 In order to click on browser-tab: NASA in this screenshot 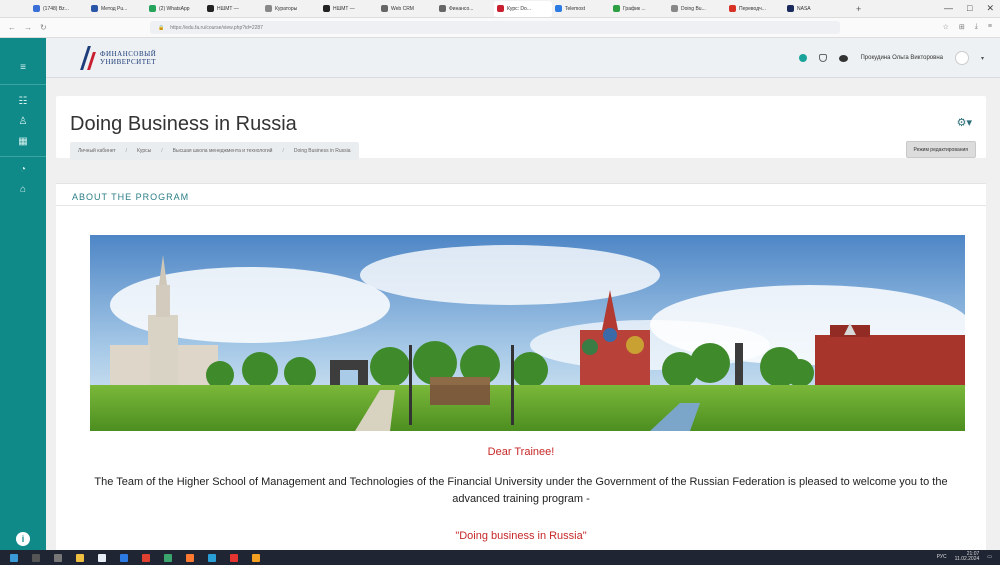, I will do `click(813, 8)`.